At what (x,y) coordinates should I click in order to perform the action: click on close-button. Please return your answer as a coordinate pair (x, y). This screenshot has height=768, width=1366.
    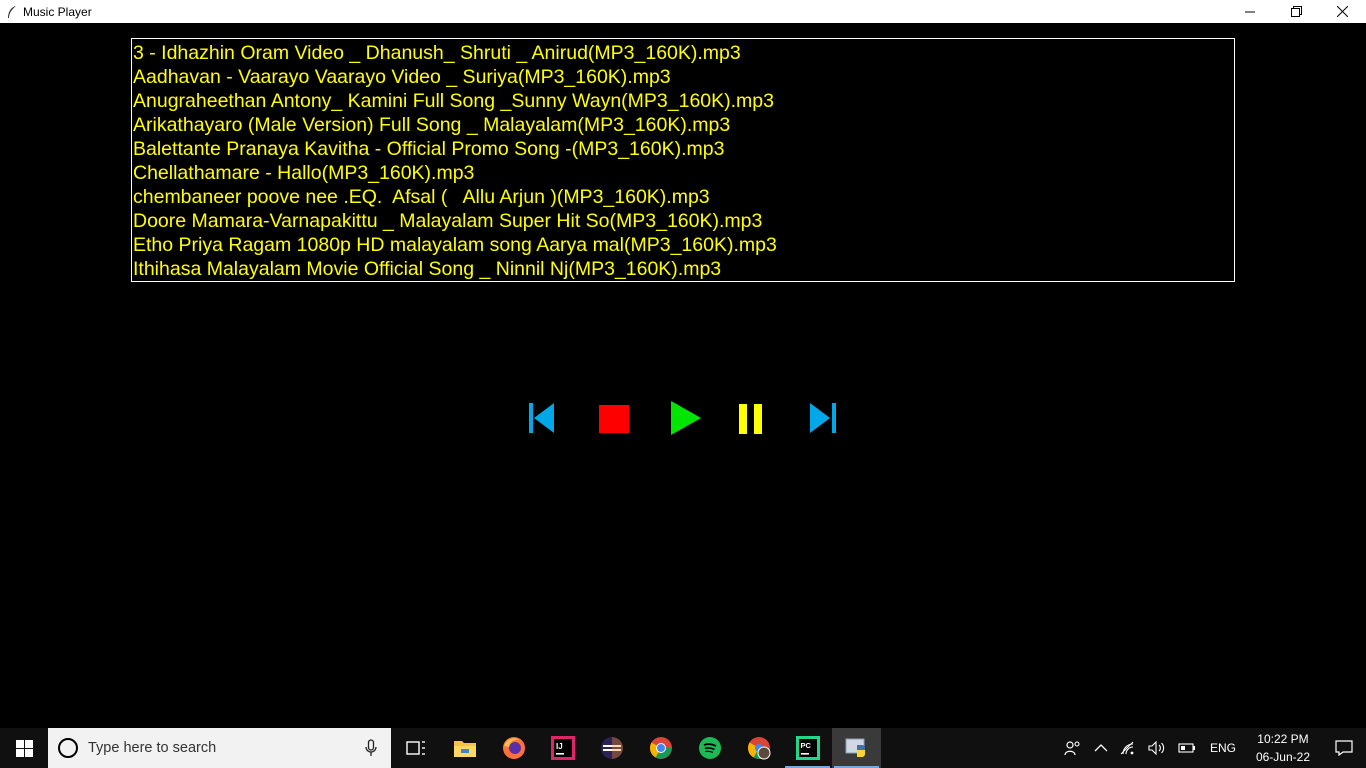
    Looking at the image, I should click on (1342, 11).